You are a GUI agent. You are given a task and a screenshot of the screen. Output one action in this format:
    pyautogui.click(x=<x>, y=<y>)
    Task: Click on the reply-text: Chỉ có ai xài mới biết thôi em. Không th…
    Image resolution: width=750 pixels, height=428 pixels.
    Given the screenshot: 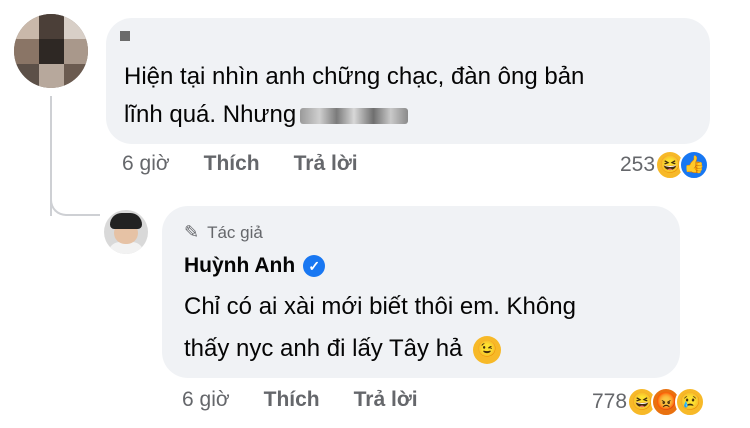 What is the action you would take?
    pyautogui.click(x=380, y=328)
    